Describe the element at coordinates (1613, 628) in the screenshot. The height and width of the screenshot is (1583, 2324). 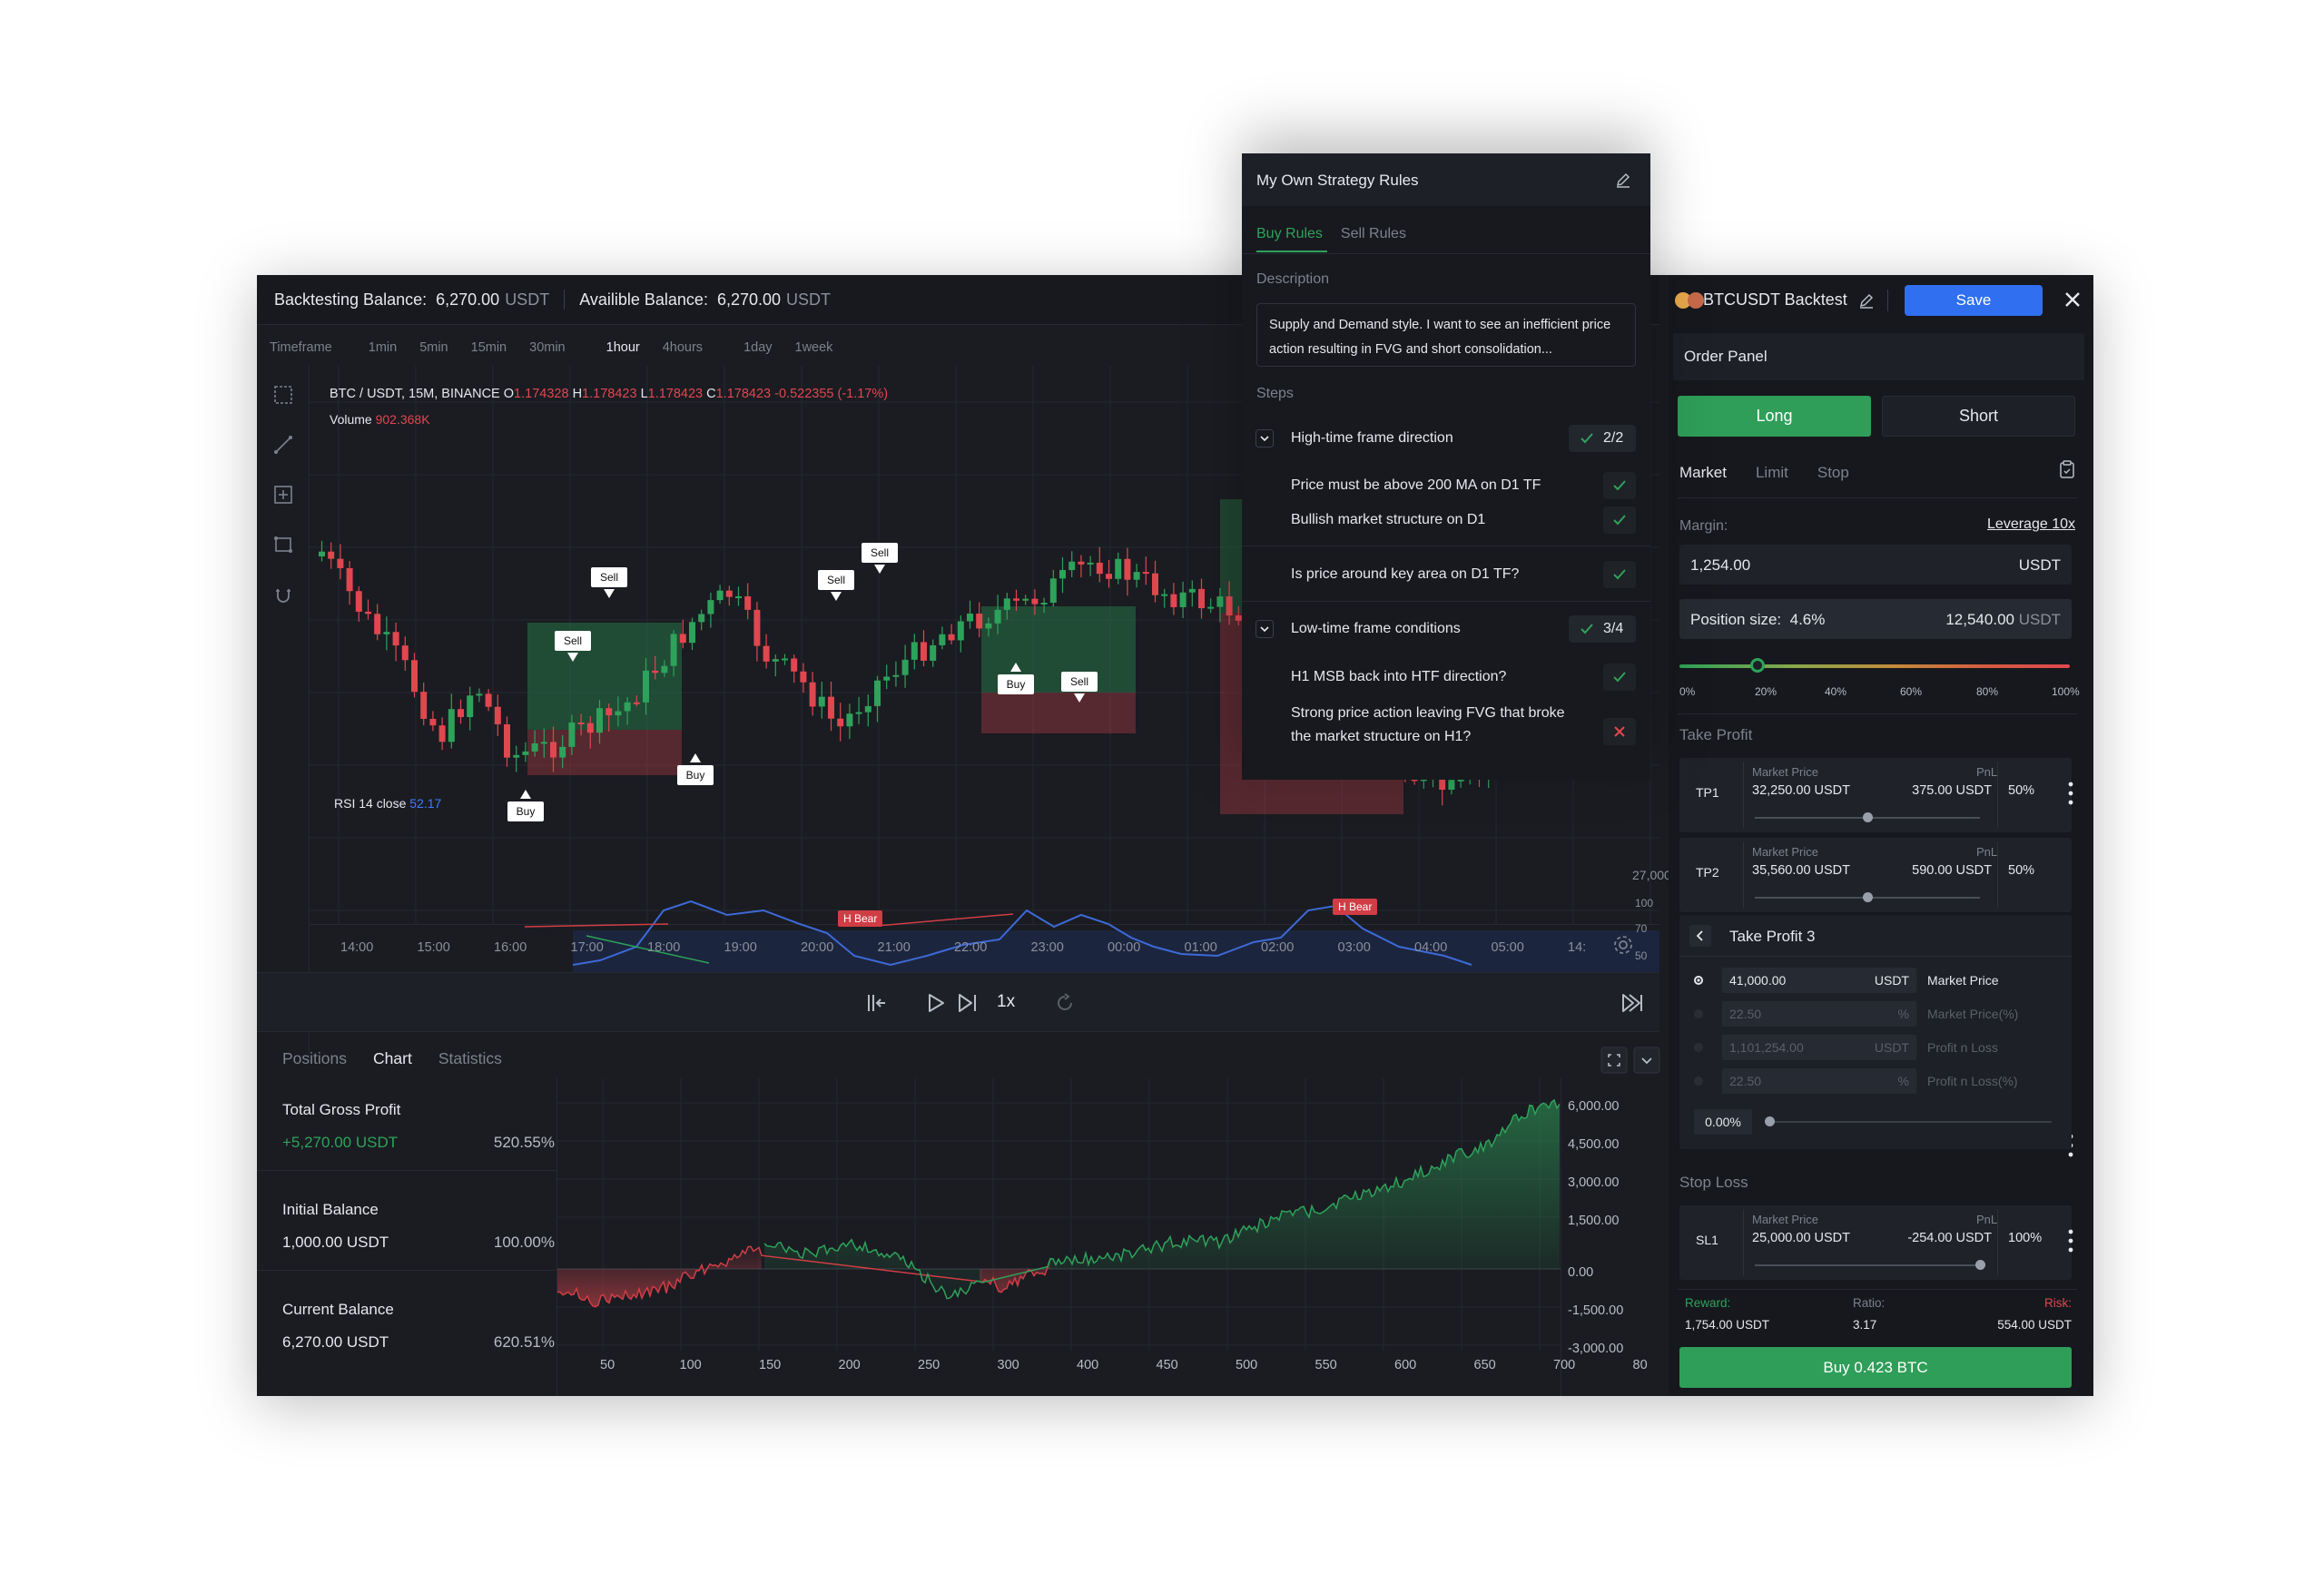
I see `badge-text: 3/4` at that location.